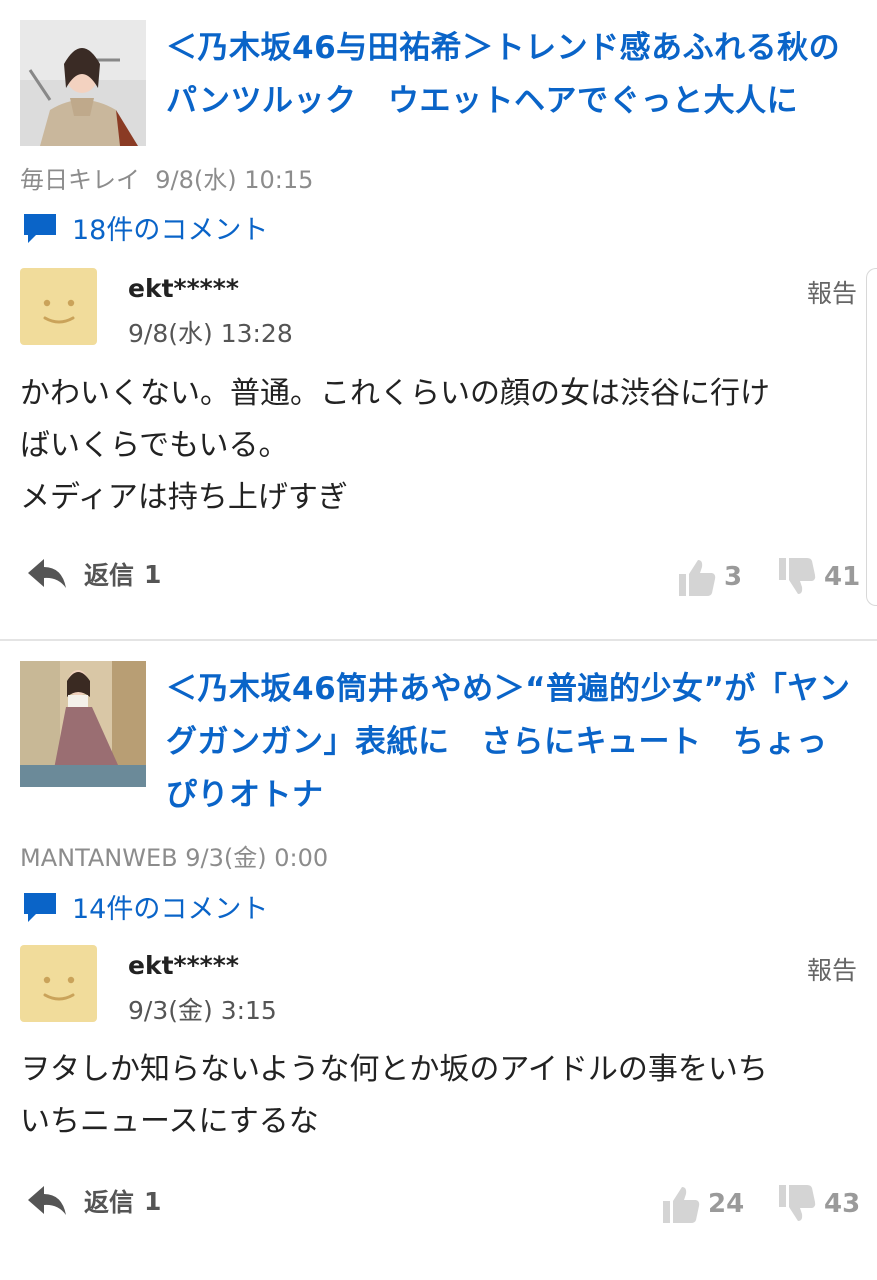 This screenshot has height=1280, width=877. I want to click on comment-time: 9/8(水) 13:28, so click(210, 333).